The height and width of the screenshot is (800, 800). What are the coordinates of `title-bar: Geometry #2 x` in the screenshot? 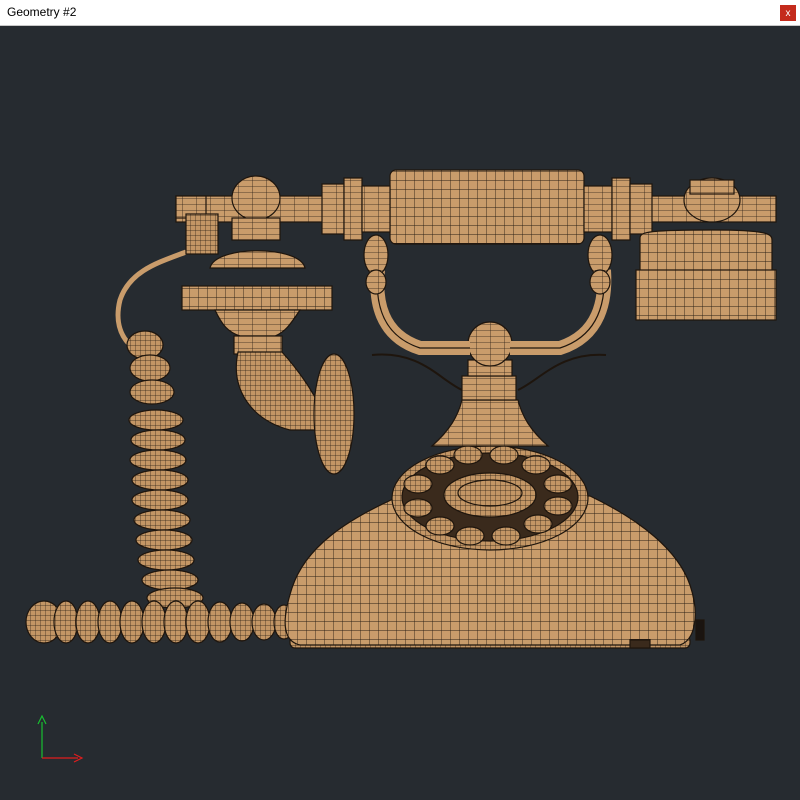 It's located at (400, 13).